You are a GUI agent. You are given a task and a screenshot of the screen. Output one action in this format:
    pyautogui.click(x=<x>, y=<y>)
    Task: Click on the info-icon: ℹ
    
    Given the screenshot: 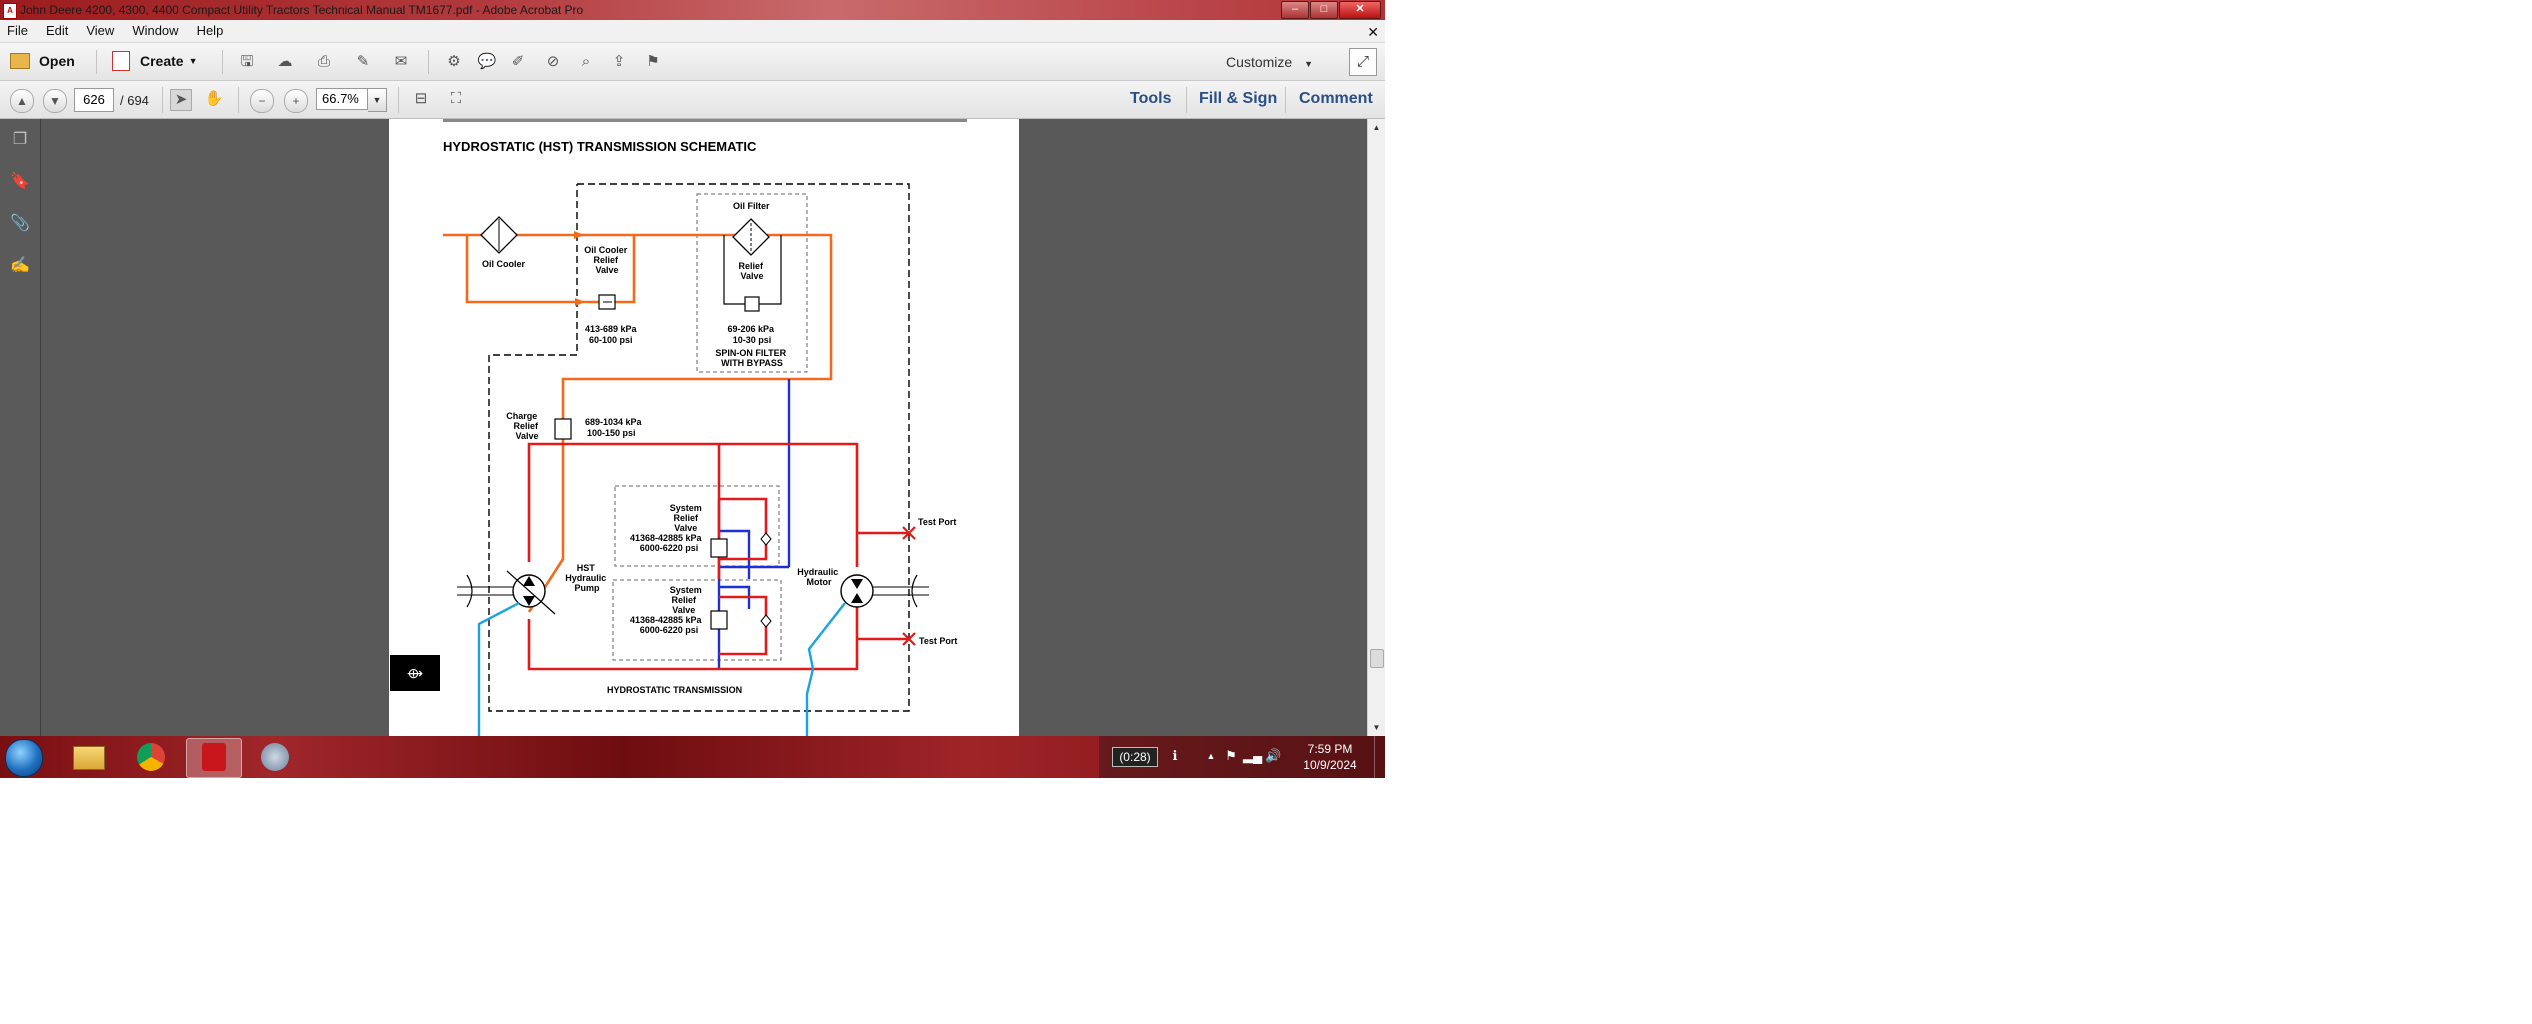 What is the action you would take?
    pyautogui.click(x=1175, y=756)
    